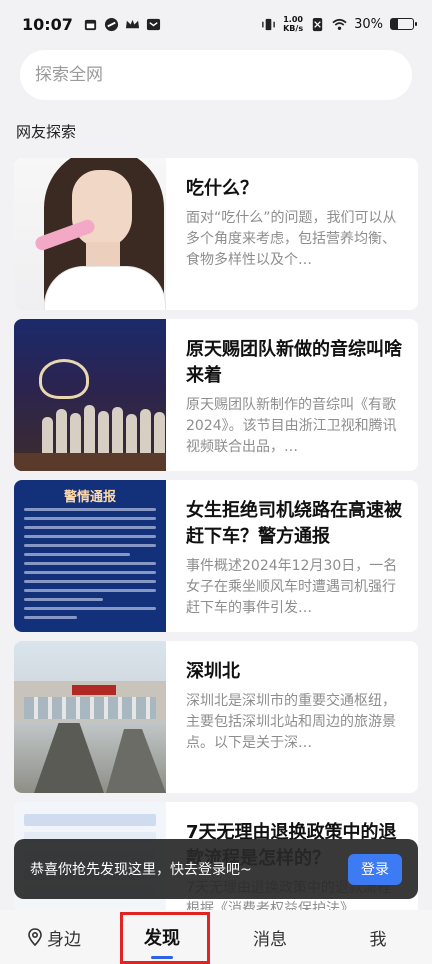  What do you see at coordinates (216, 24) in the screenshot?
I see `status-bar: 10:07 1.00 KB/s 30%` at bounding box center [216, 24].